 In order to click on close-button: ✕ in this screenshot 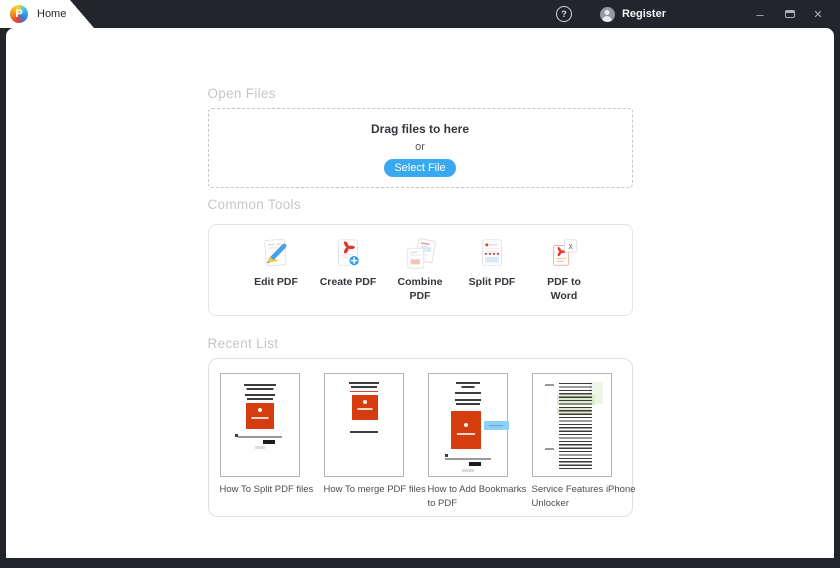, I will do `click(818, 14)`.